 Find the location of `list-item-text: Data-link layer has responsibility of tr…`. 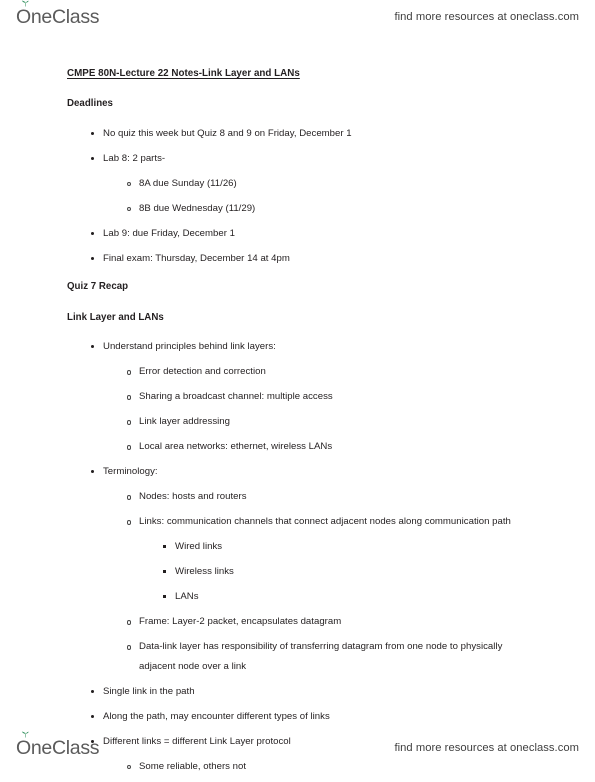

list-item-text: Data-link layer has responsibility of tr… is located at coordinates (321, 656).